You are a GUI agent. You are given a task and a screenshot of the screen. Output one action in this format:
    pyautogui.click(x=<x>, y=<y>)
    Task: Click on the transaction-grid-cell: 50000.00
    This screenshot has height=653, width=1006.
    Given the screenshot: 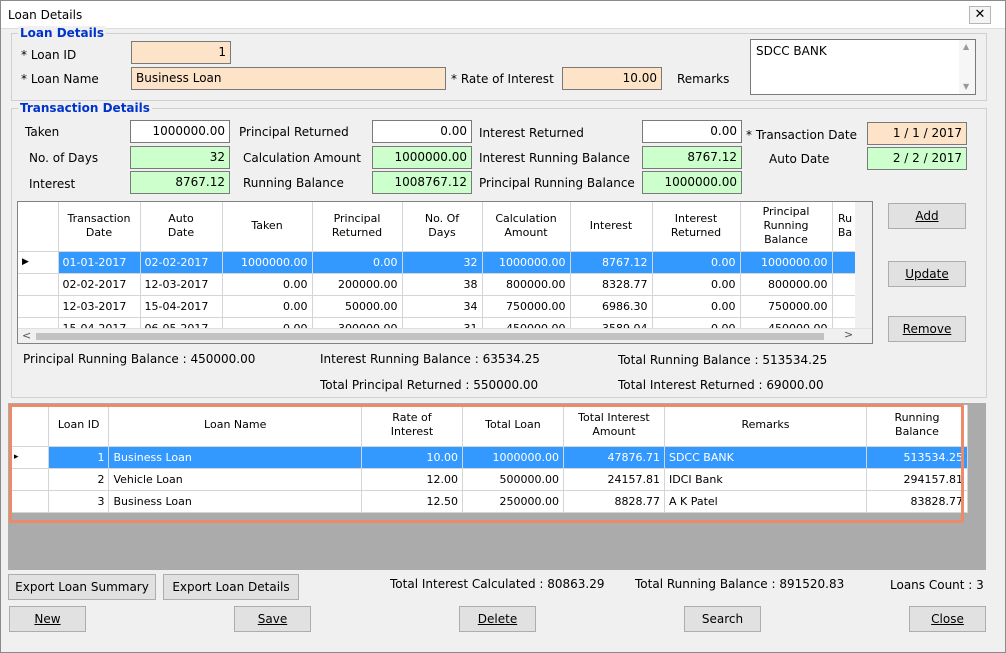 What is the action you would take?
    pyautogui.click(x=357, y=306)
    